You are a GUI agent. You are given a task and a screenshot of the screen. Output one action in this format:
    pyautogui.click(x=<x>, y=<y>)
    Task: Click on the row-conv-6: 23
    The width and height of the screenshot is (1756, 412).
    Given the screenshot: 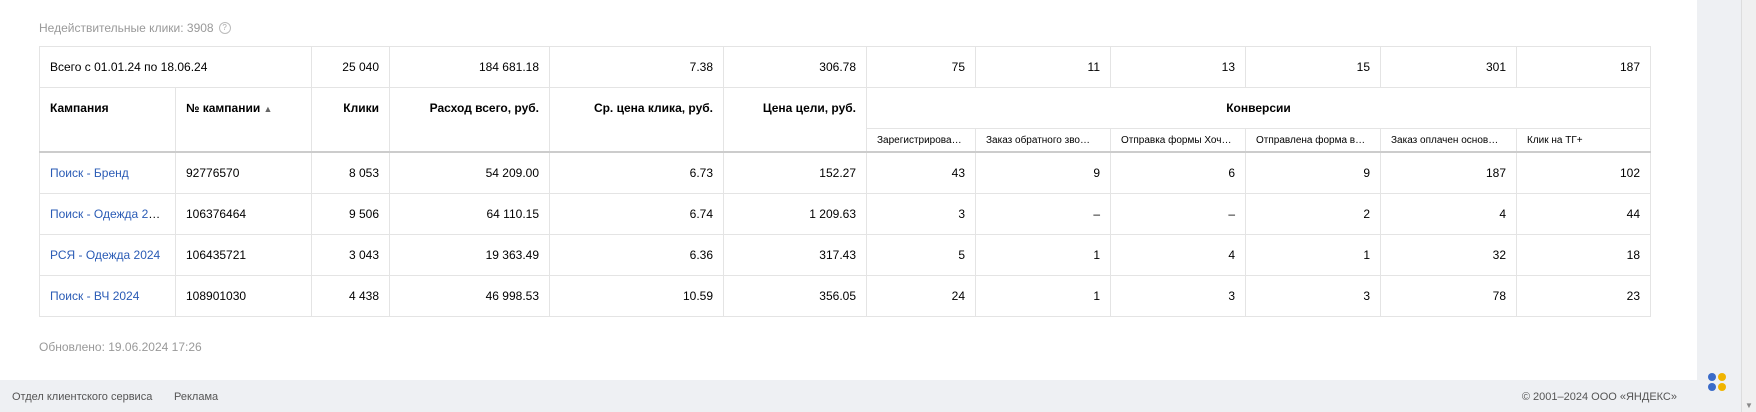 What is the action you would take?
    pyautogui.click(x=1583, y=296)
    